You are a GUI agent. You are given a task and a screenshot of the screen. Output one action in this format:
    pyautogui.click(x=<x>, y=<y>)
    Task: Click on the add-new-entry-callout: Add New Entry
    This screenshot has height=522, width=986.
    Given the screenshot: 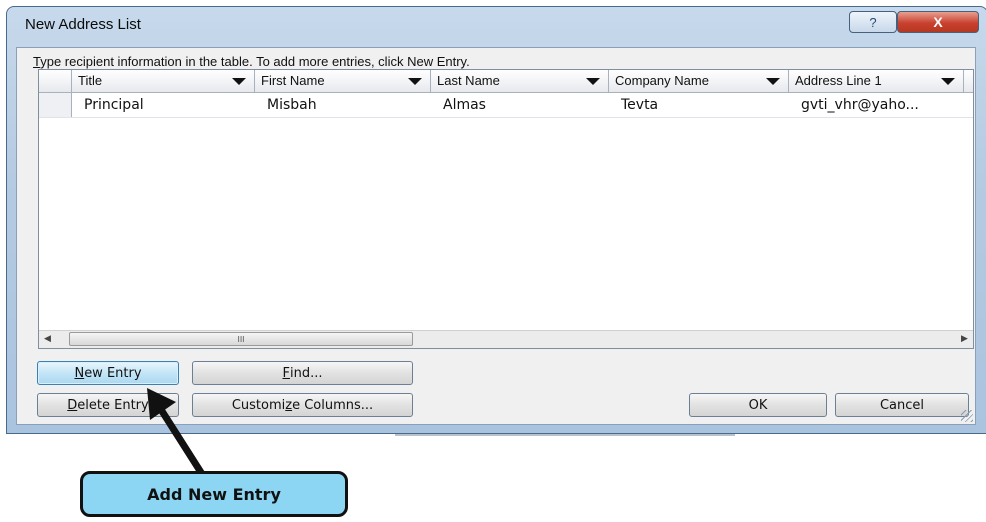 What is the action you would take?
    pyautogui.click(x=214, y=494)
    